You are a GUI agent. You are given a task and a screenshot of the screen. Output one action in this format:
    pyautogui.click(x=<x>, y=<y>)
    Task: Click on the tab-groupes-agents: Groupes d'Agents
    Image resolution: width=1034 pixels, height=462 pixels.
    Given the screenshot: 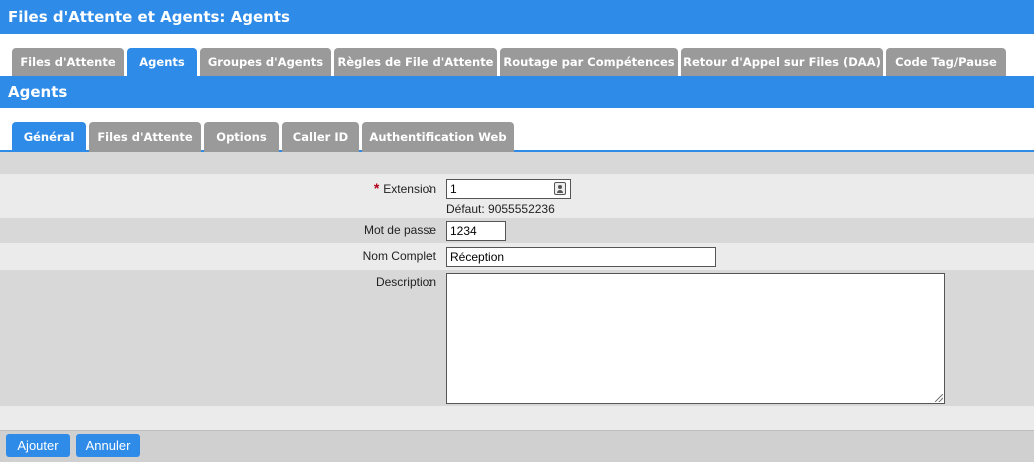 What is the action you would take?
    pyautogui.click(x=265, y=62)
    